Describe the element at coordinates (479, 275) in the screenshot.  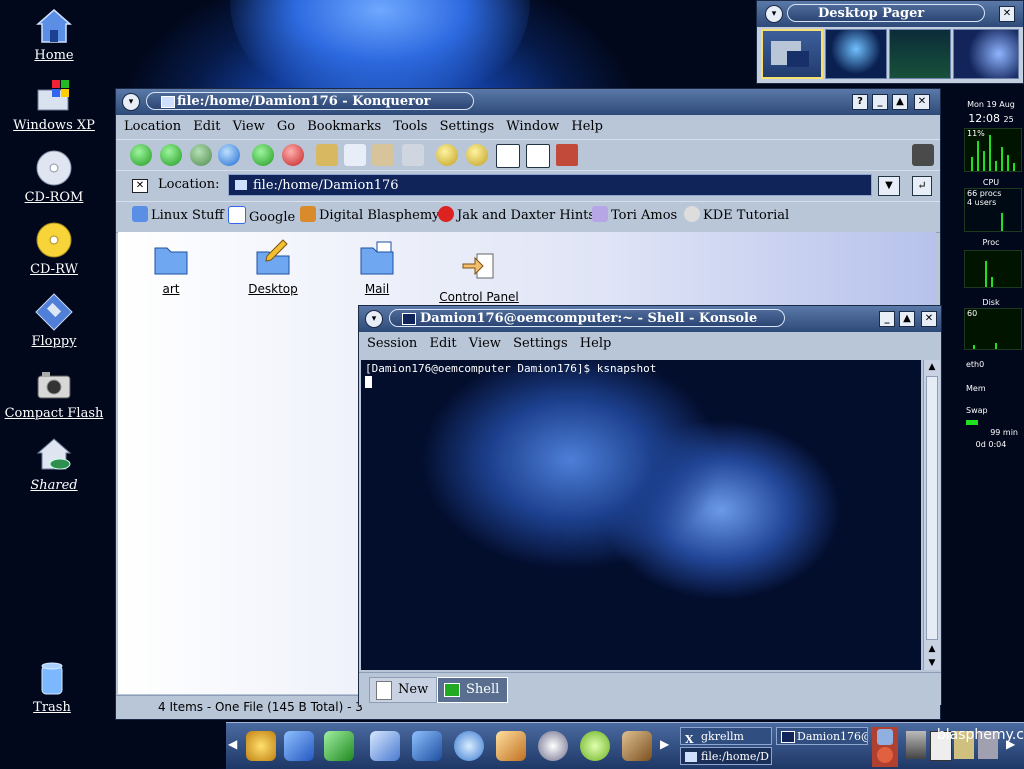
I see `file-item-control-panel: Control Panel` at that location.